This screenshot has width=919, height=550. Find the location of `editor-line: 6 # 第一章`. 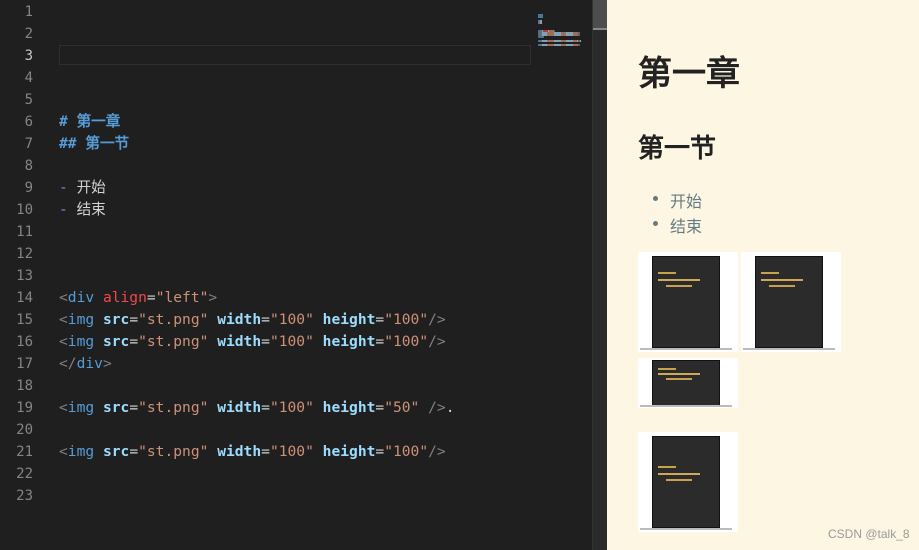

editor-line: 6 # 第一章 is located at coordinates (265, 122).